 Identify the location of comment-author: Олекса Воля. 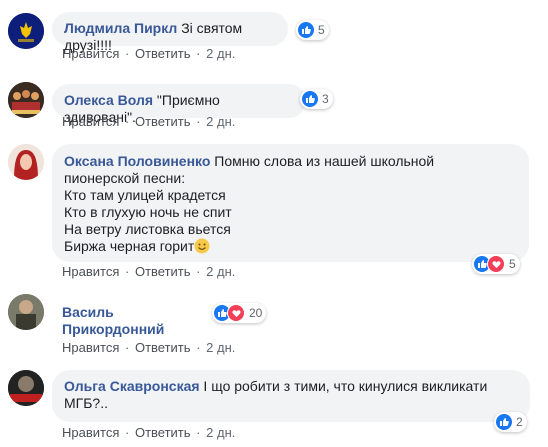
(108, 100).